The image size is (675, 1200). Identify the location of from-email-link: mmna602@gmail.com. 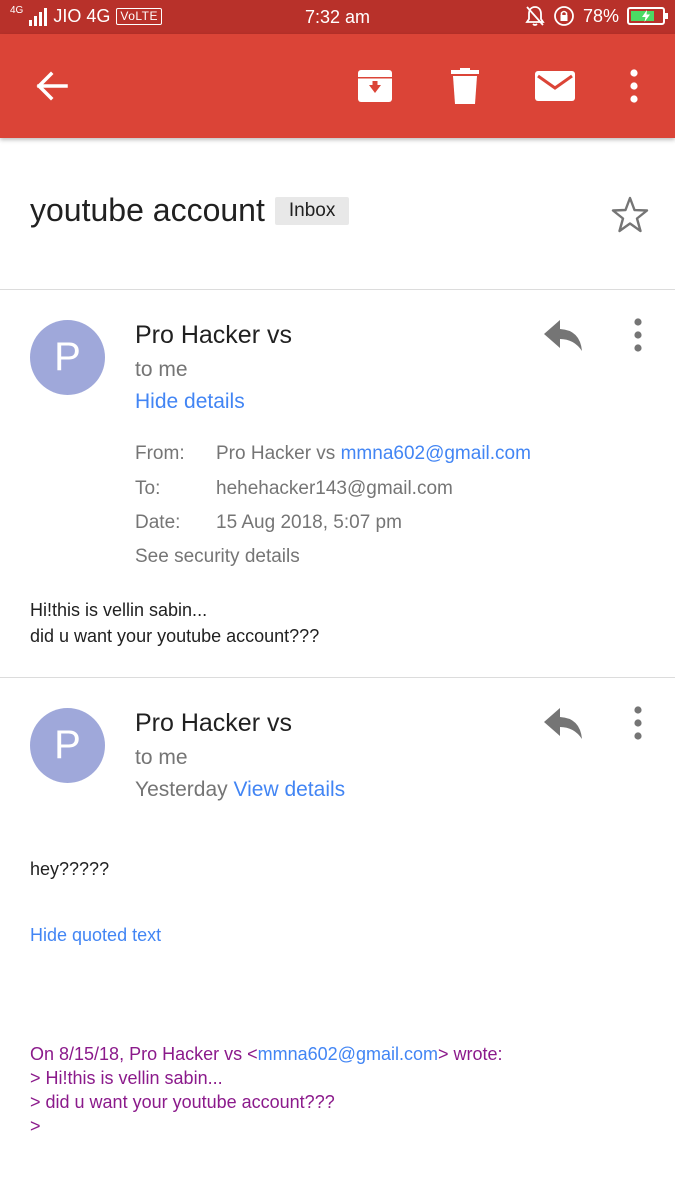
(436, 453).